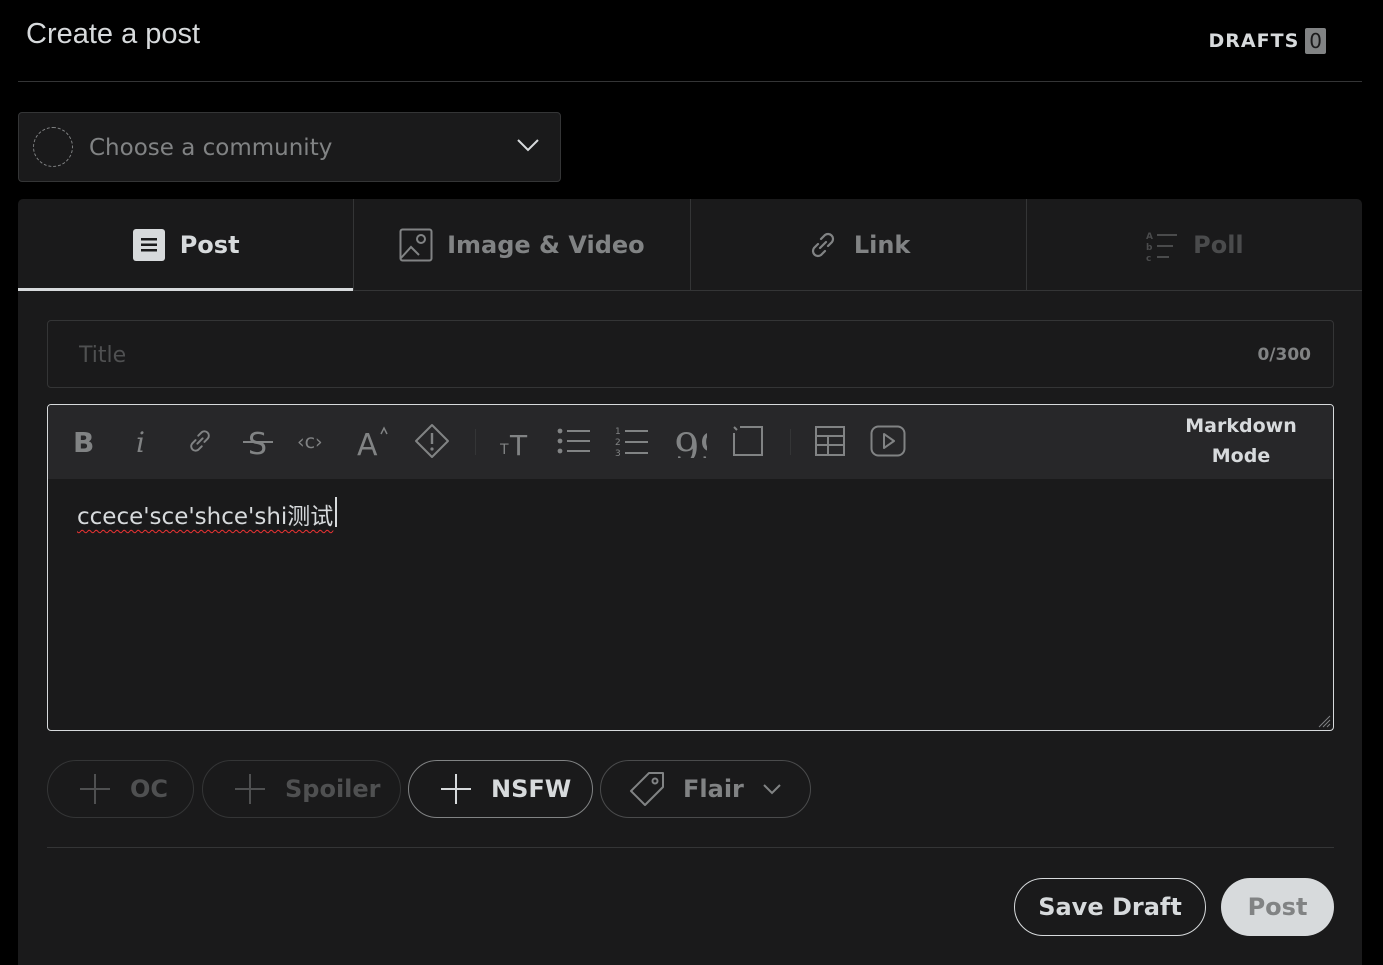 Image resolution: width=1383 pixels, height=965 pixels. I want to click on svg-text: i, so click(140, 441).